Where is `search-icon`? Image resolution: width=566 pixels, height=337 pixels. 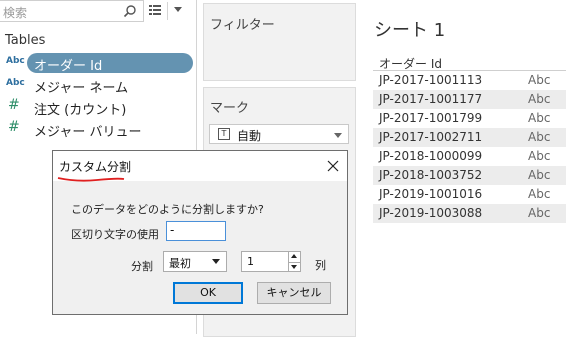
search-icon is located at coordinates (130, 11).